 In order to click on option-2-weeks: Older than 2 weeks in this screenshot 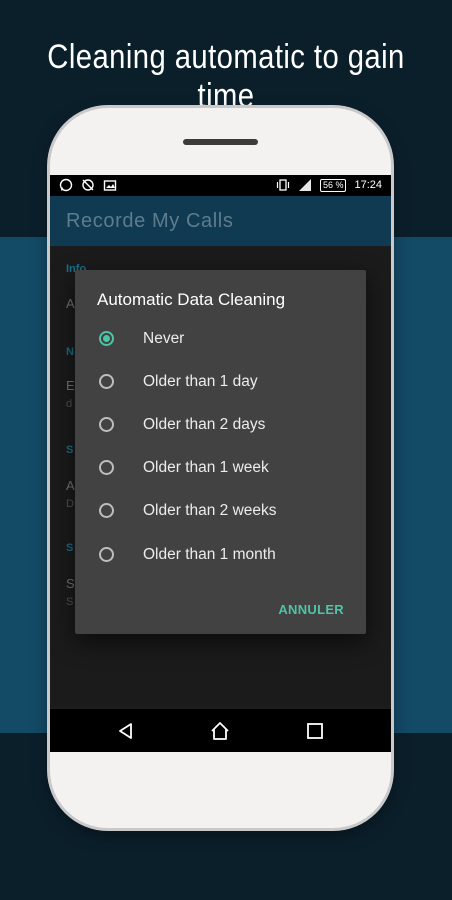, I will do `click(227, 512)`.